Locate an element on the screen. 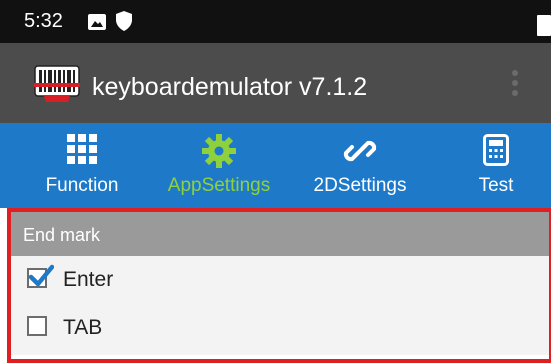 The image size is (551, 363). link-icon is located at coordinates (360, 151).